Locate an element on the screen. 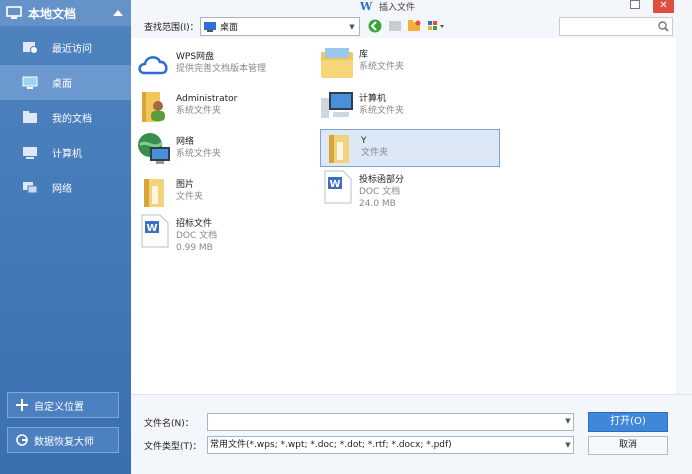  title-bar: W 插入文件 ✕ is located at coordinates (411, 8).